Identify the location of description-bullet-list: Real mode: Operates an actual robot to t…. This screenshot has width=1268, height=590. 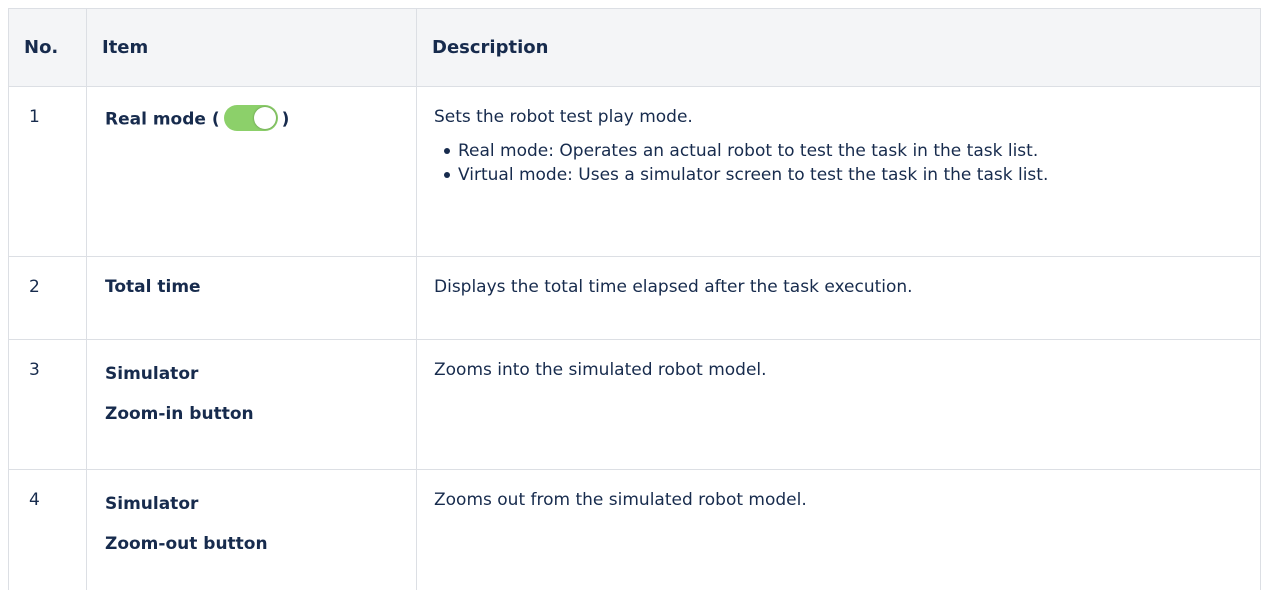
(839, 163).